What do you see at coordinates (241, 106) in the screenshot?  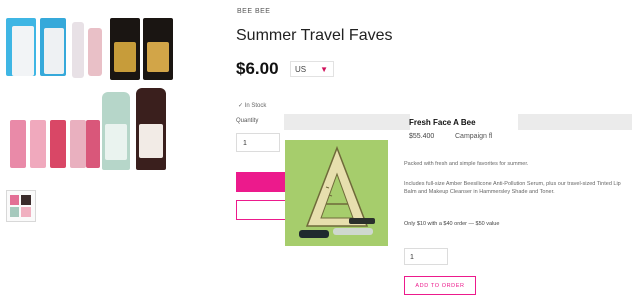 I see `check-icon: ✓` at bounding box center [241, 106].